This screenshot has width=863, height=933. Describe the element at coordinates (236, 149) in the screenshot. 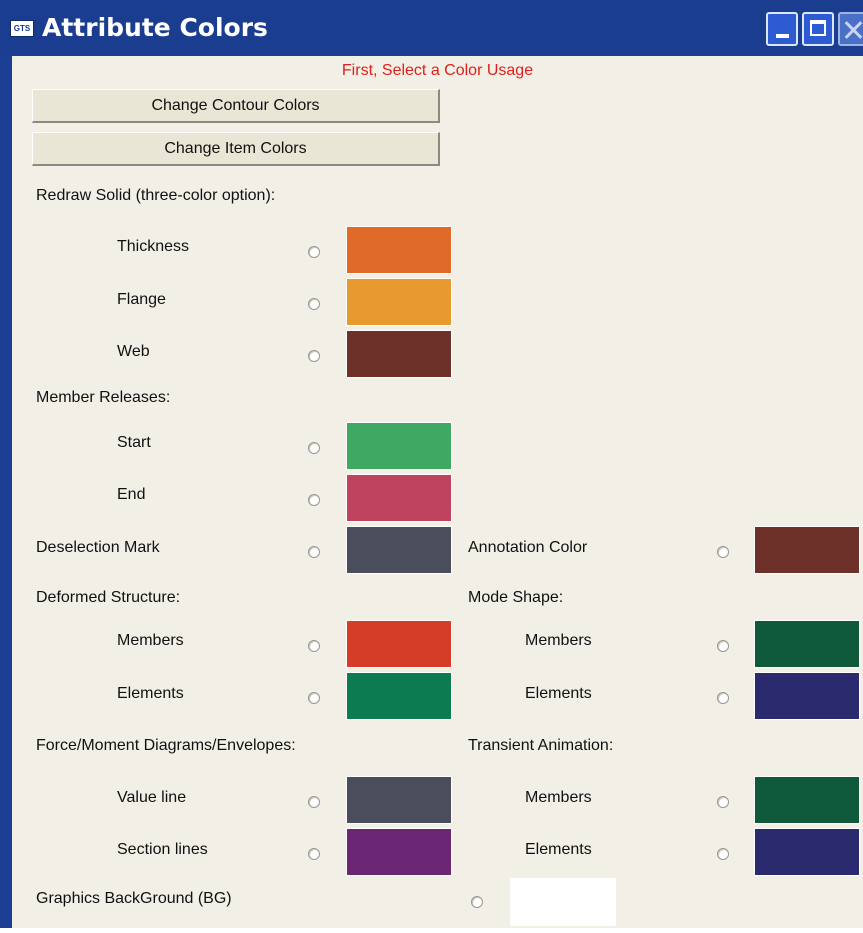

I see `change-item-colors-button: Change Item Colors` at that location.